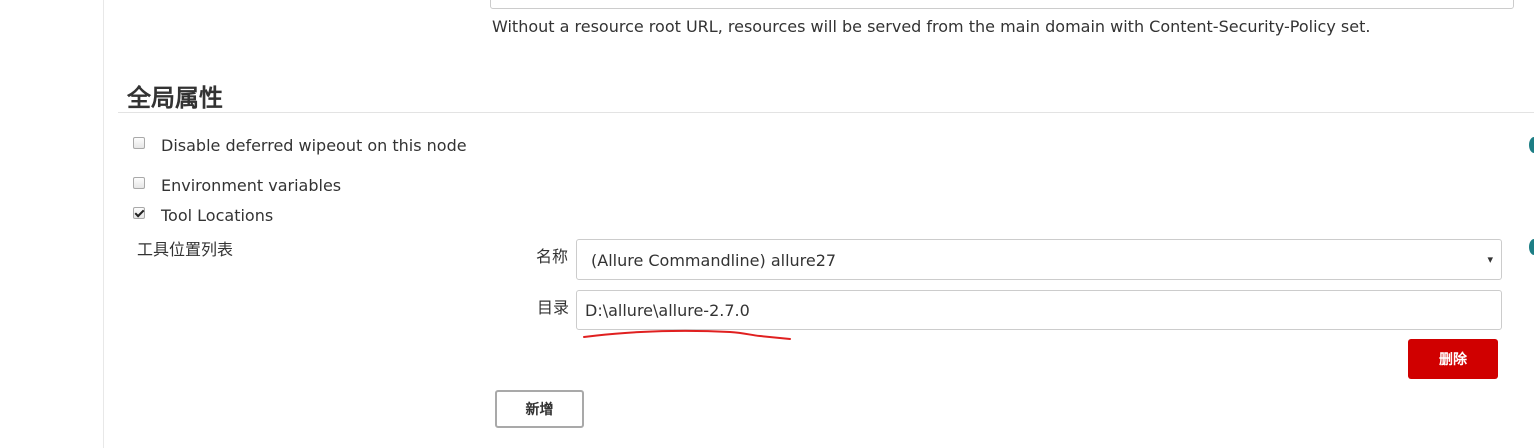 This screenshot has height=448, width=1534. I want to click on disable-deferred-wipeout-checkbox, so click(139, 143).